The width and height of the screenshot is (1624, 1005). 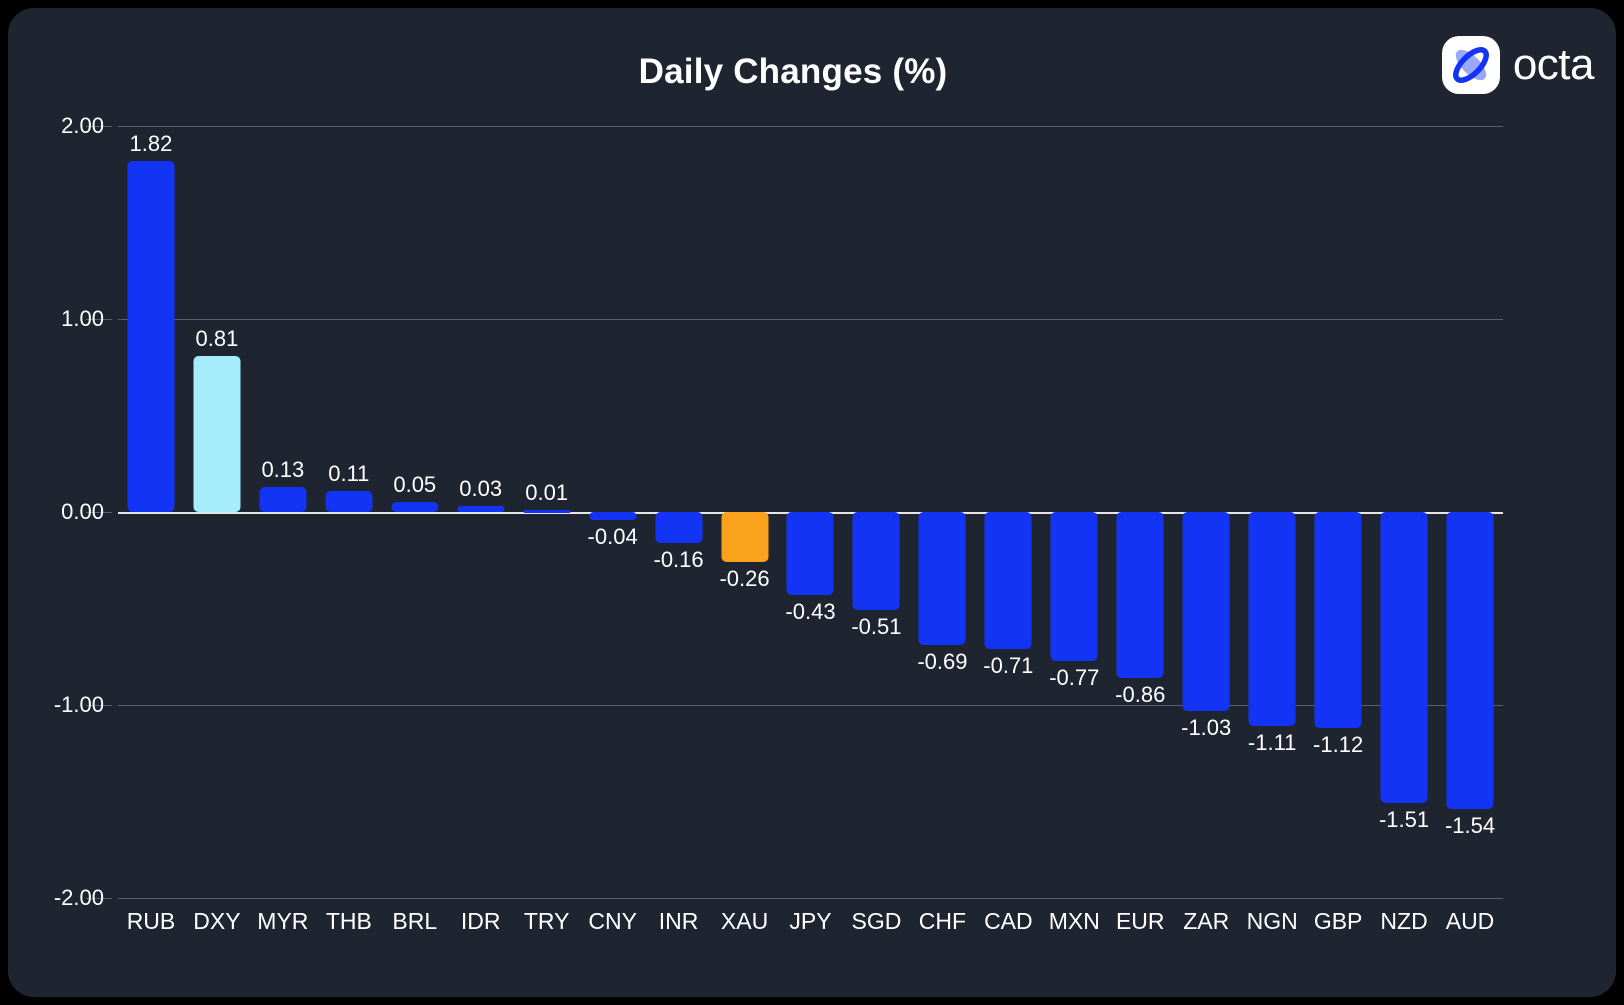 What do you see at coordinates (678, 921) in the screenshot?
I see `x-axis-tick-label: INR` at bounding box center [678, 921].